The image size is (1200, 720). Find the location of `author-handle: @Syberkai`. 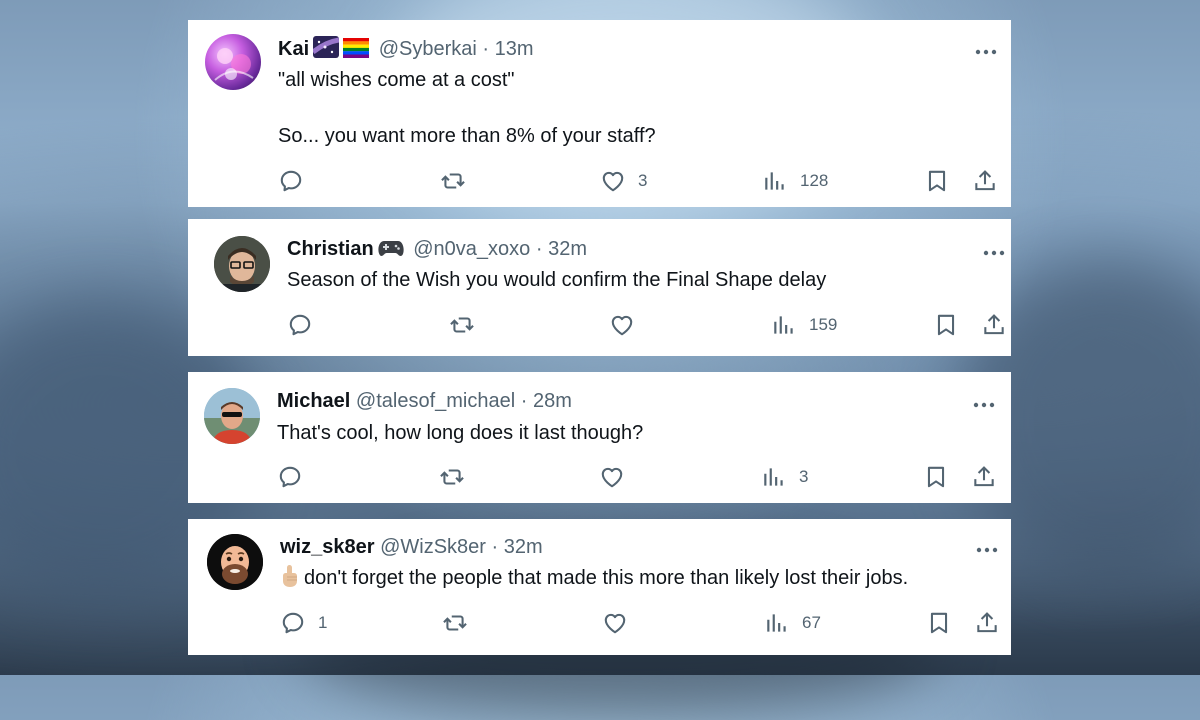

author-handle: @Syberkai is located at coordinates (428, 49).